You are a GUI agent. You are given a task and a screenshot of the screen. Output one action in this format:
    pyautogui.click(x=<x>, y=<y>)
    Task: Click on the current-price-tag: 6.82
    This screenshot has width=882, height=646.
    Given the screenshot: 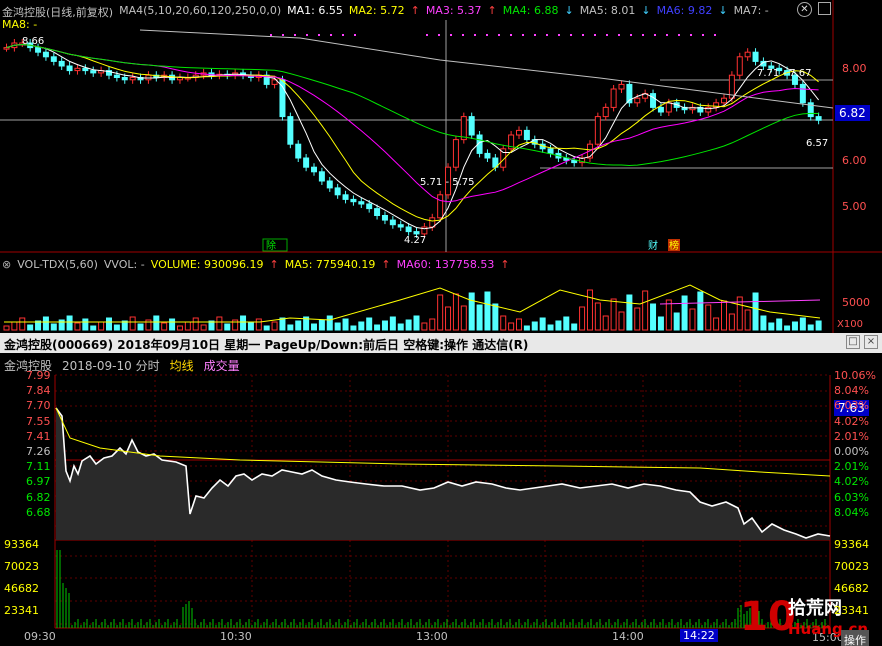 What is the action you would take?
    pyautogui.click(x=852, y=113)
    